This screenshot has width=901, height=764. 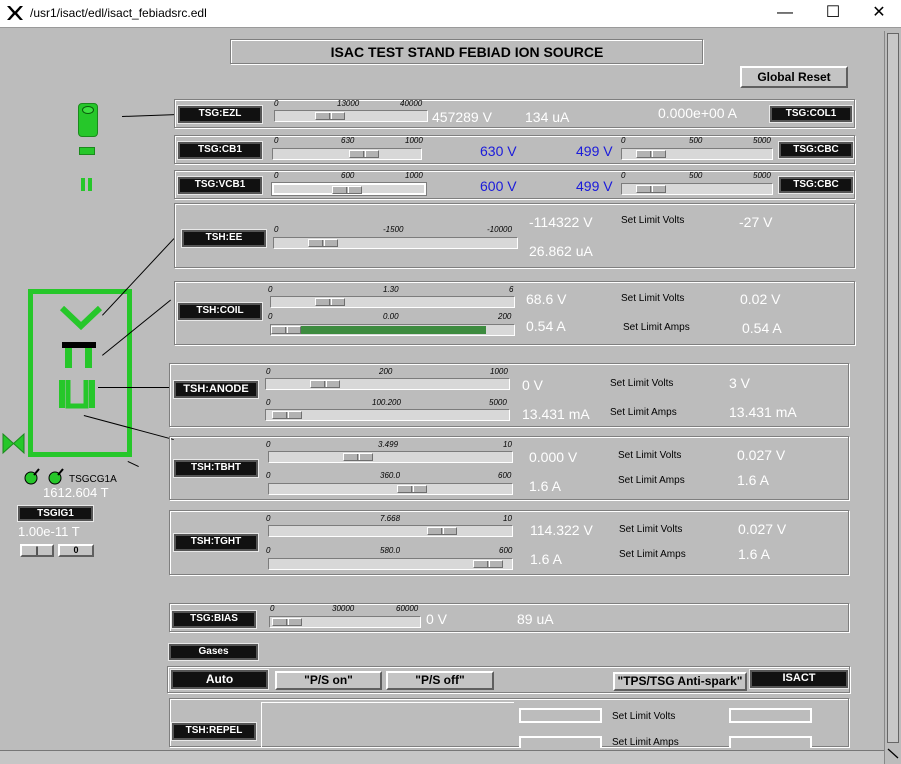 I want to click on coil-a-tick-2: 200, so click(x=505, y=316).